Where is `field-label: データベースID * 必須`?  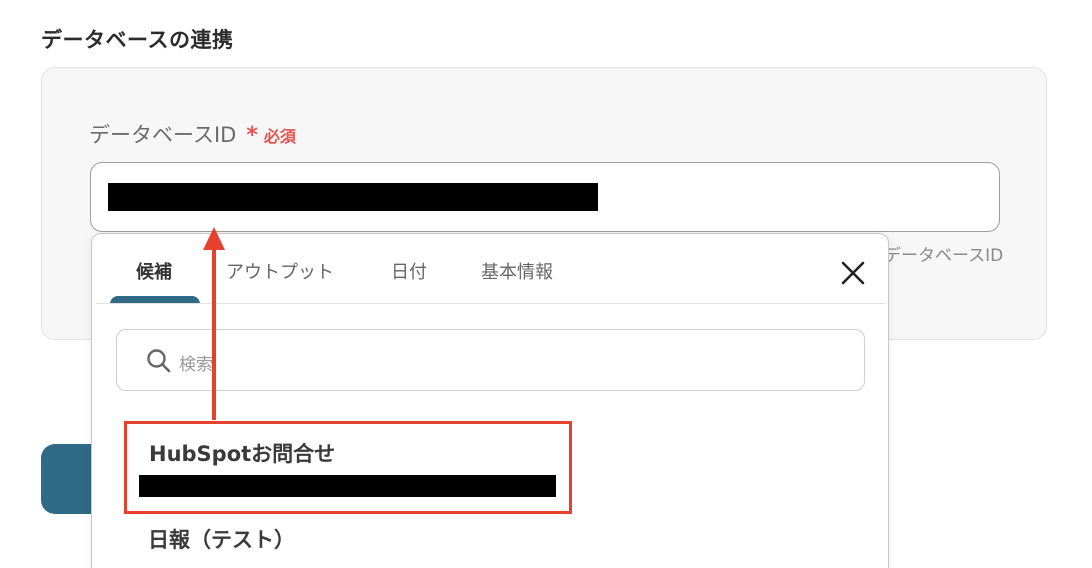
field-label: データベースID * 必須 is located at coordinates (192, 134).